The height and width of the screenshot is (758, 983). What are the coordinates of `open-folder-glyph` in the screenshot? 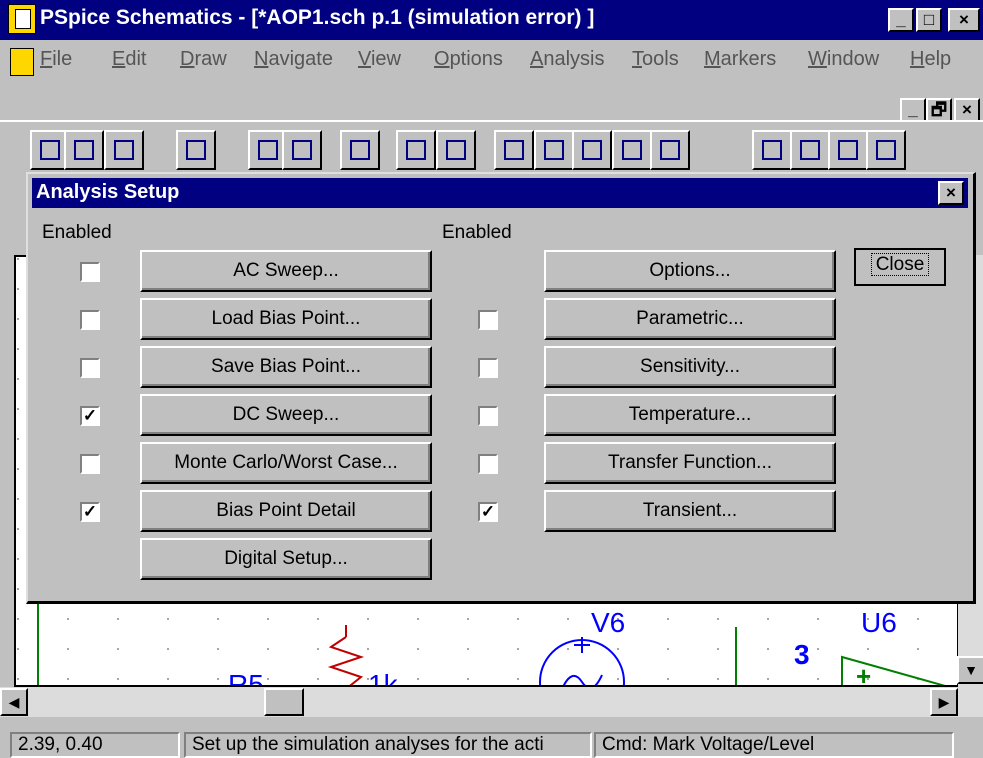 It's located at (84, 150).